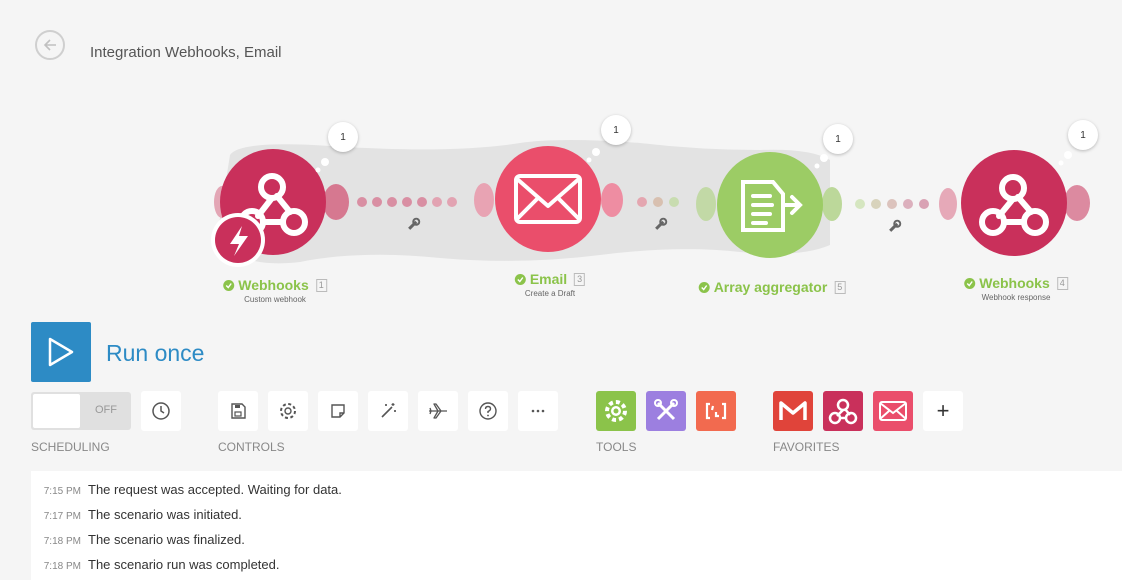 The height and width of the screenshot is (580, 1122). I want to click on save-button, so click(238, 411).